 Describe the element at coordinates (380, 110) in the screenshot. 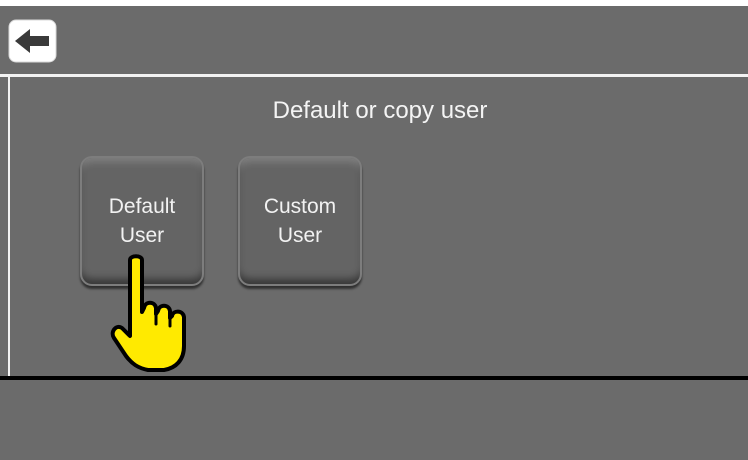

I see `page-title: Default or copy user` at that location.